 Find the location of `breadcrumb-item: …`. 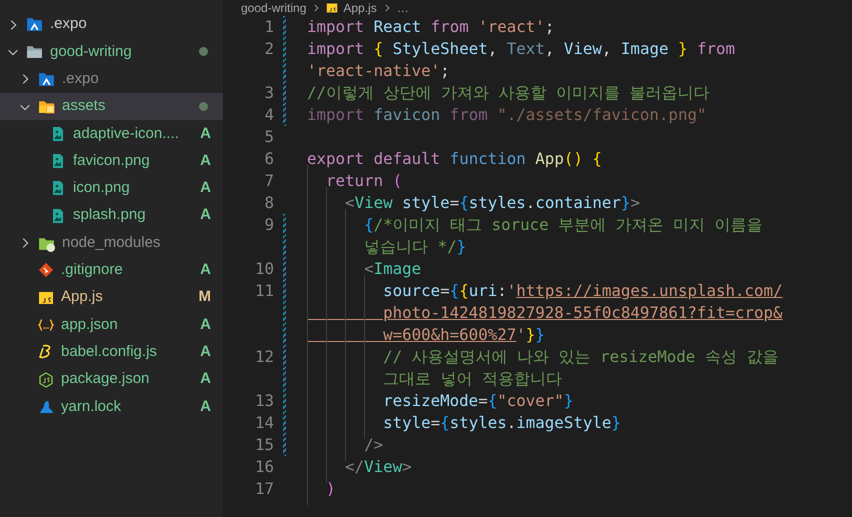

breadcrumb-item: … is located at coordinates (402, 8).